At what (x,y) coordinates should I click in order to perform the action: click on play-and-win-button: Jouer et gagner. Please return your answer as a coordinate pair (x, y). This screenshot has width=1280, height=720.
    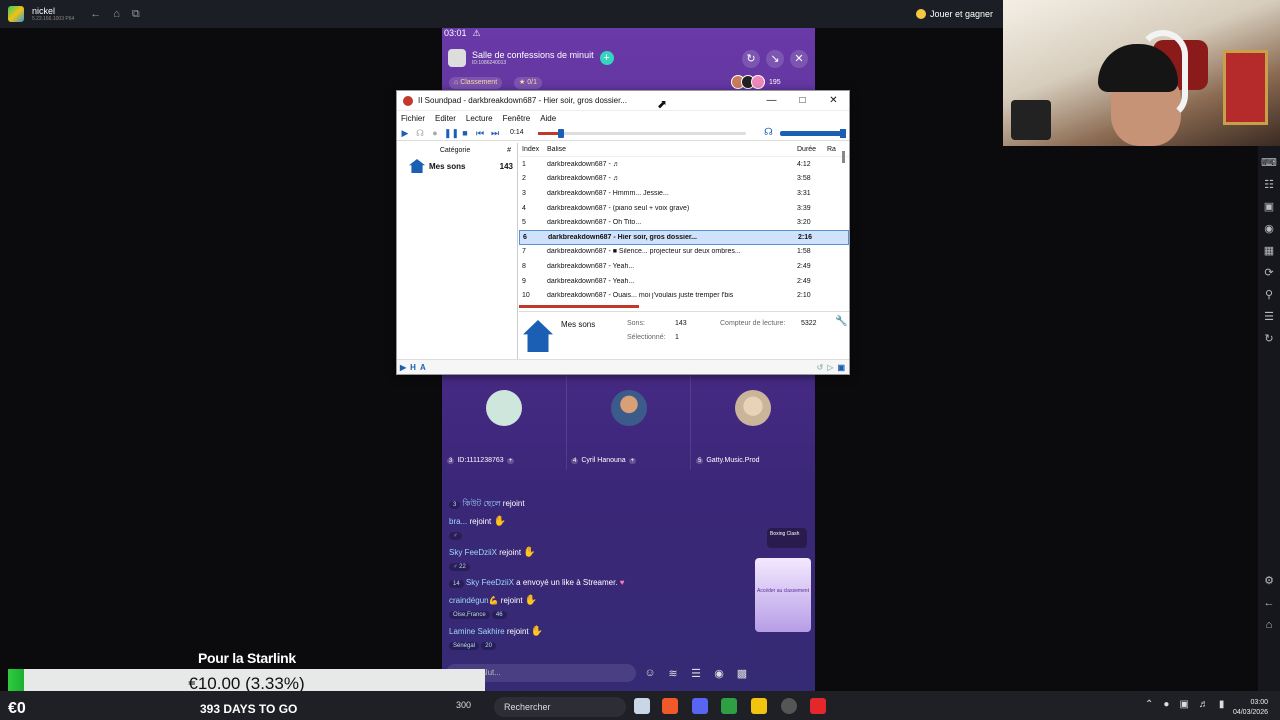
    Looking at the image, I should click on (954, 14).